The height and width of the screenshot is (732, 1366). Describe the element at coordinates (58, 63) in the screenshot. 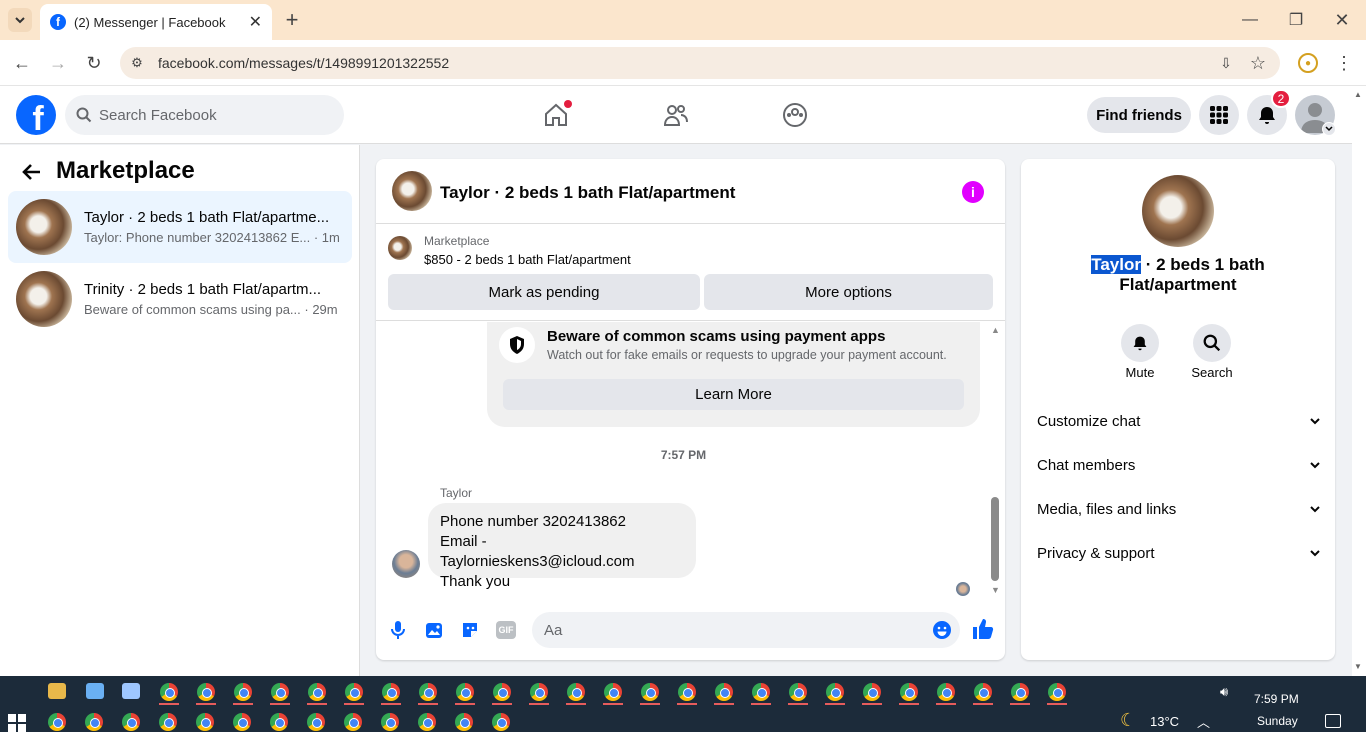

I see `forward-button: →` at that location.